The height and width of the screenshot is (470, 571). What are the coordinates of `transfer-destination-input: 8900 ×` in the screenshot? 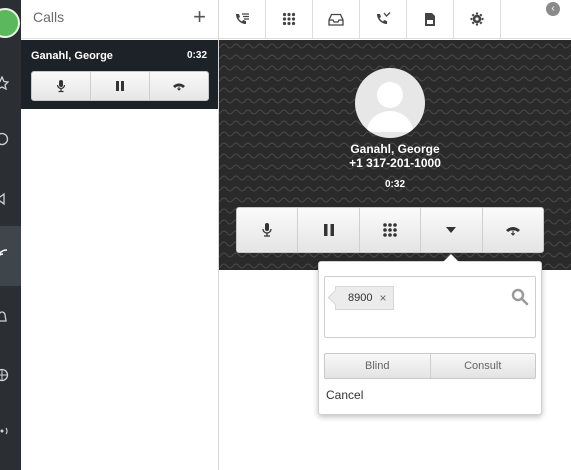 It's located at (430, 307).